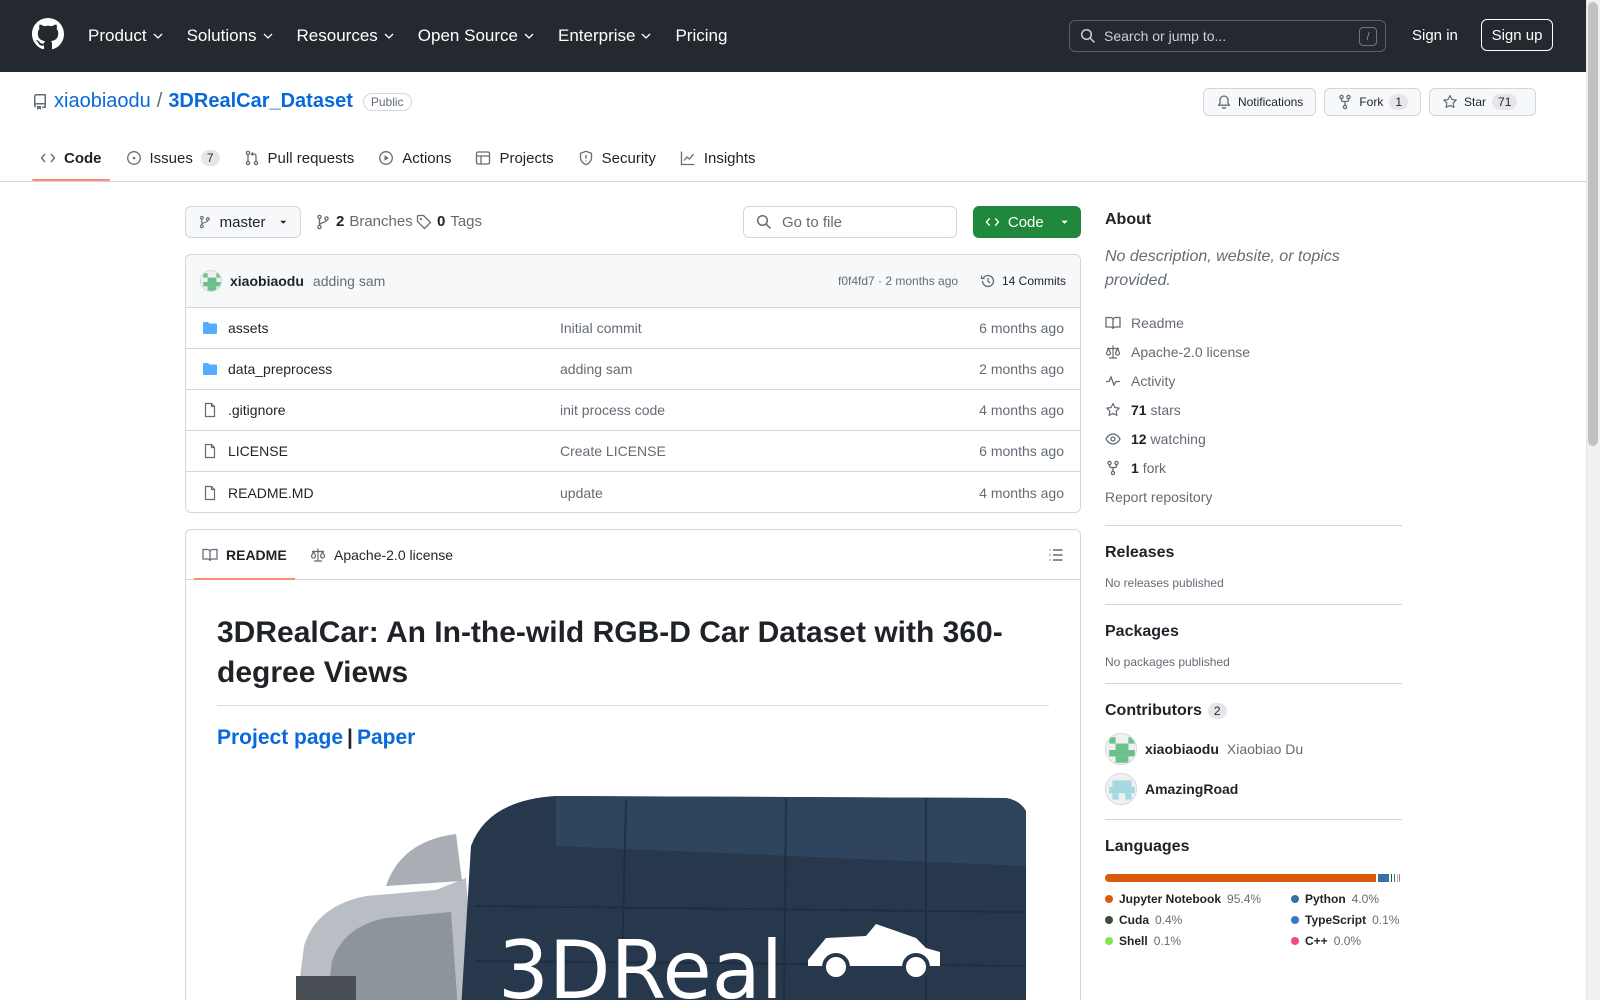 This screenshot has height=1000, width=1600. I want to click on code-icon, so click(992, 222).